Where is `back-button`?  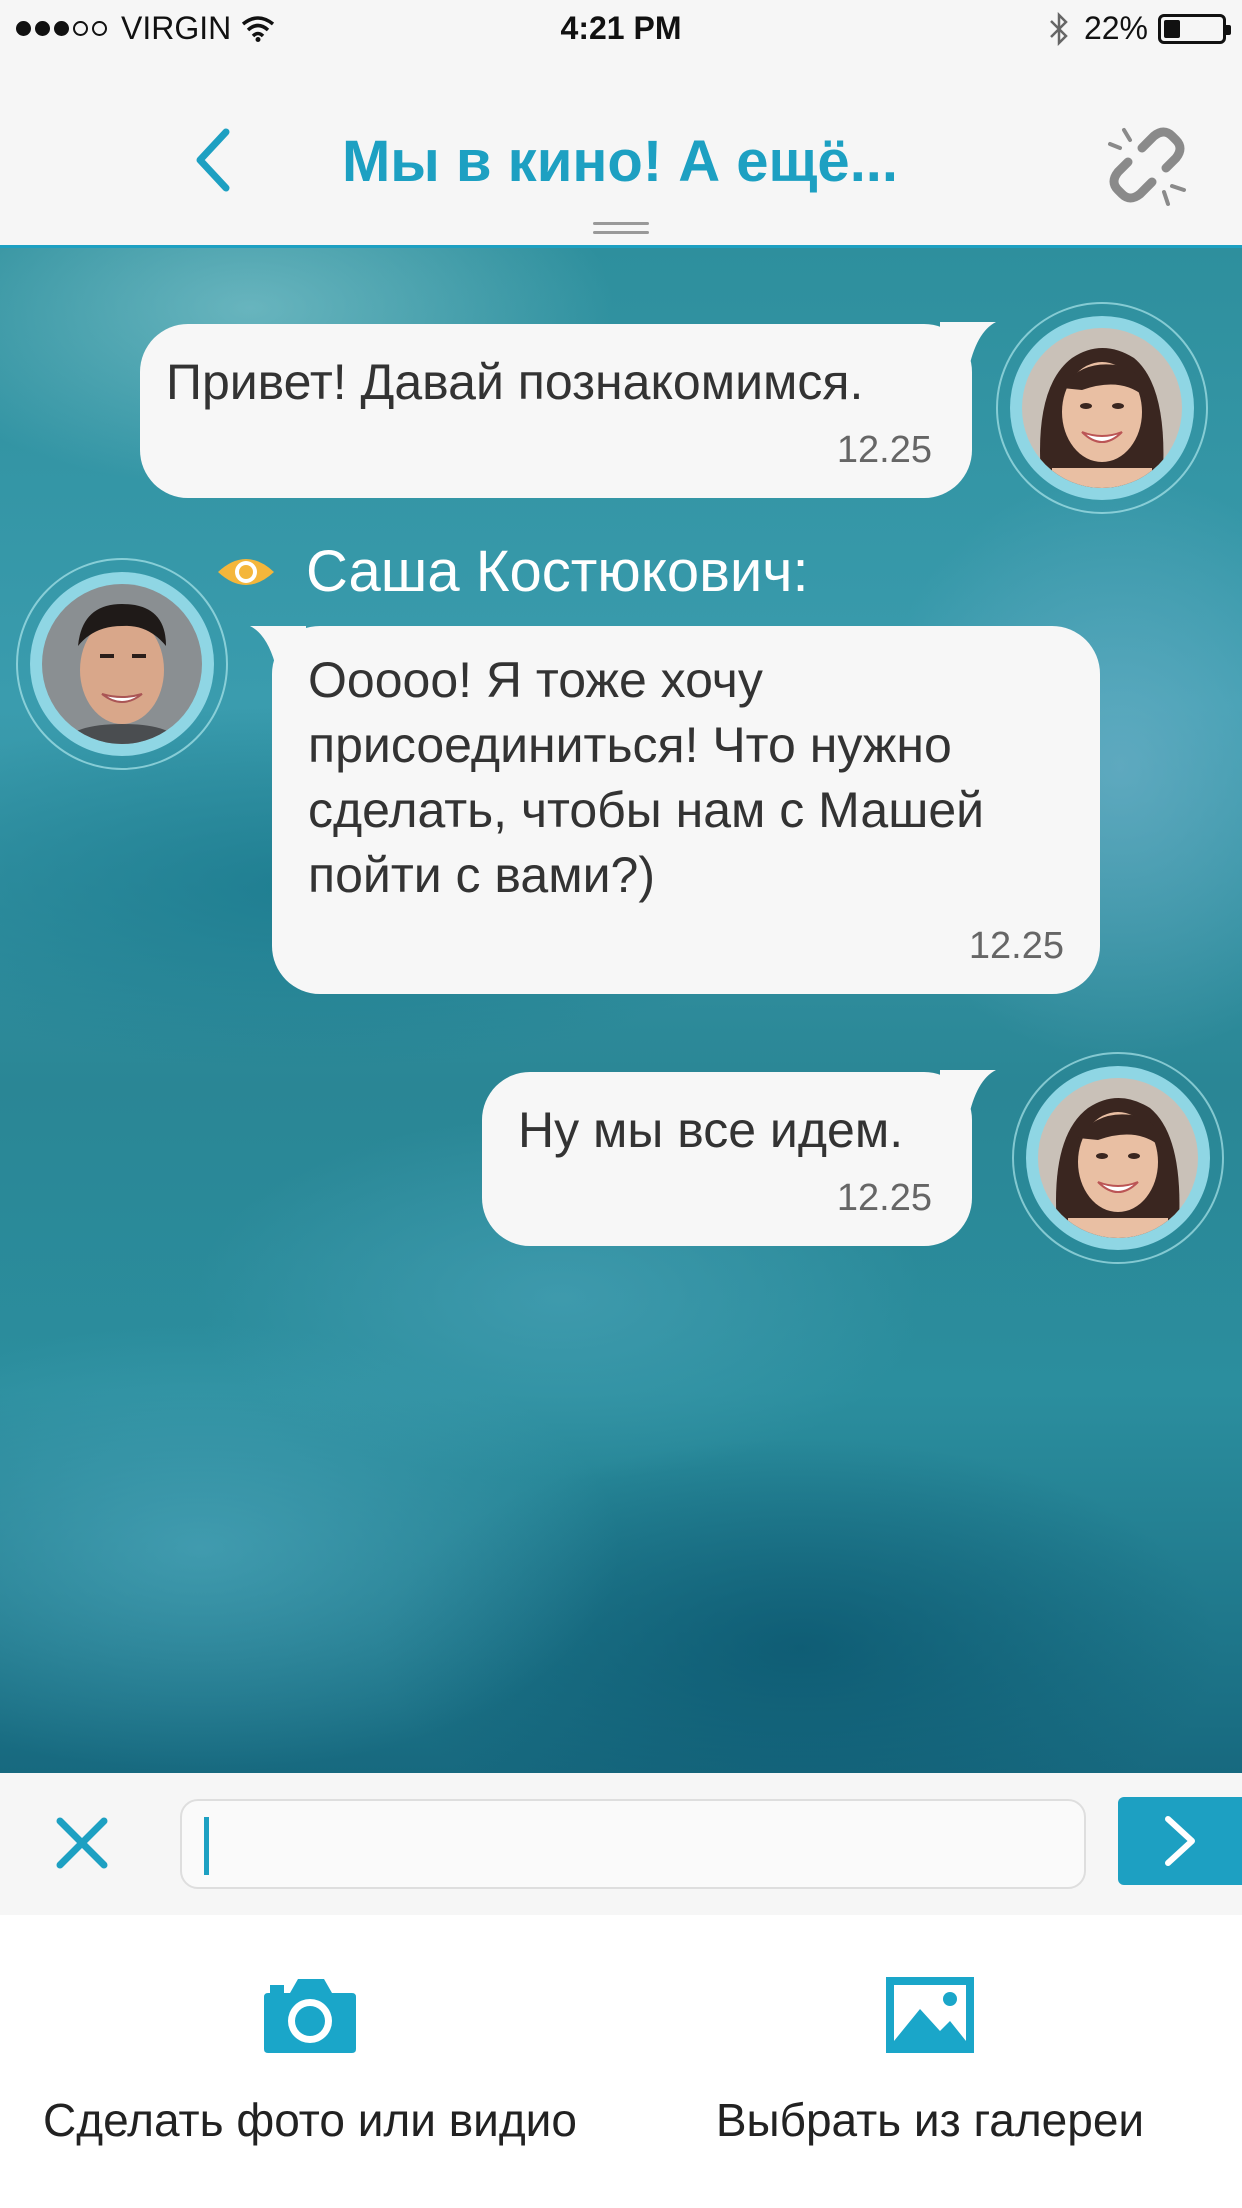
back-button is located at coordinates (215, 160).